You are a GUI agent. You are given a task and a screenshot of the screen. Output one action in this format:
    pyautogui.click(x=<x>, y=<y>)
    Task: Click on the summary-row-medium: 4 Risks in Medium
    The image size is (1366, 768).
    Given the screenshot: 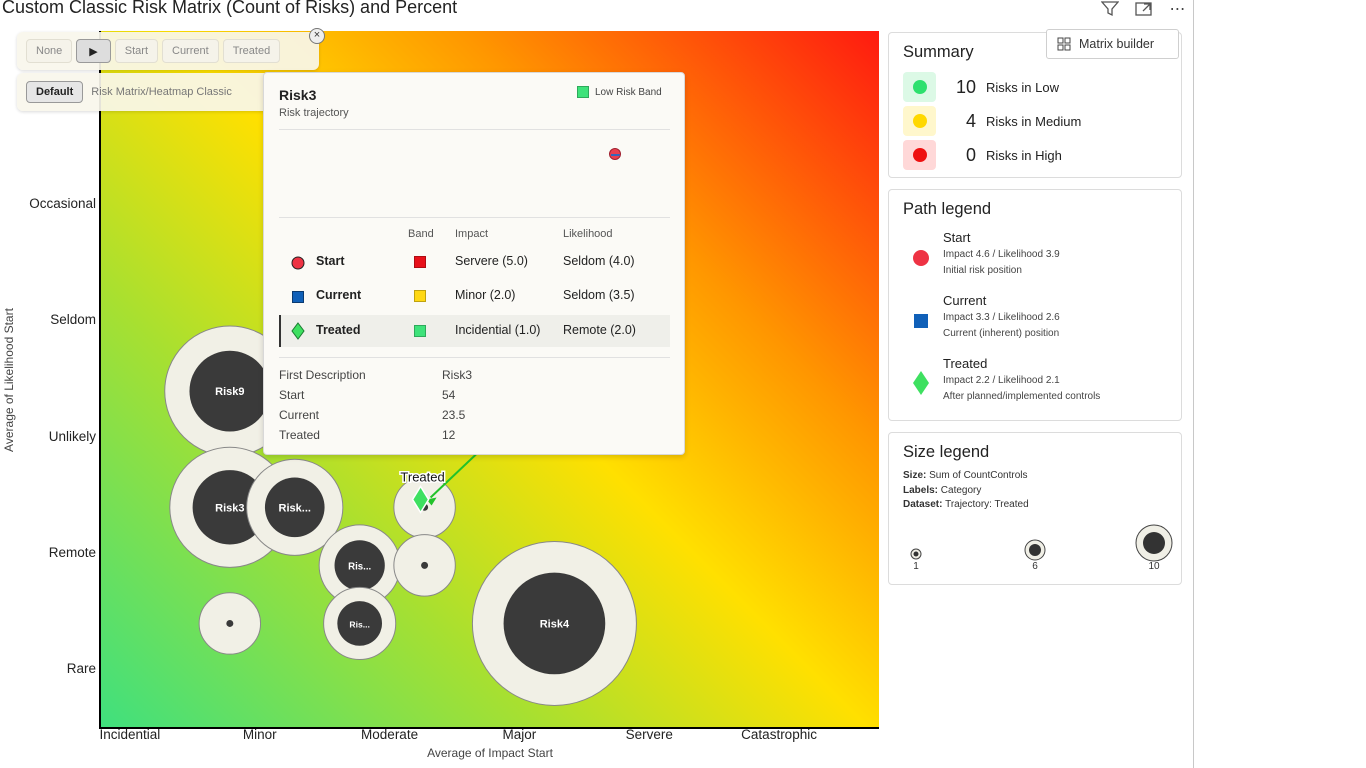 What is the action you would take?
    pyautogui.click(x=992, y=121)
    